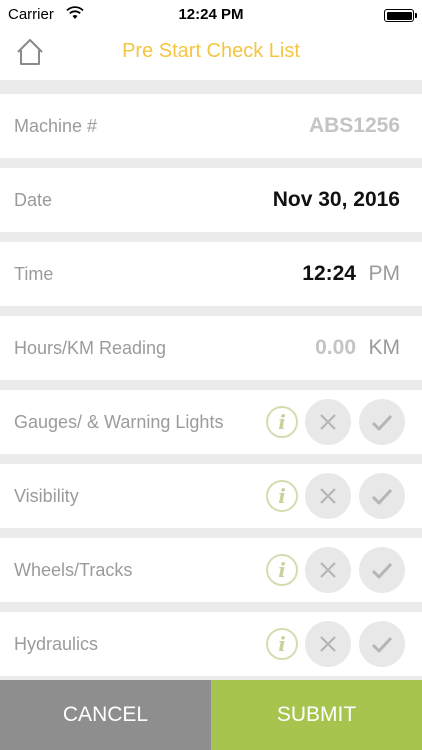 The height and width of the screenshot is (750, 422). What do you see at coordinates (119, 422) in the screenshot?
I see `check-label: Gauges/ & Warning Lights` at bounding box center [119, 422].